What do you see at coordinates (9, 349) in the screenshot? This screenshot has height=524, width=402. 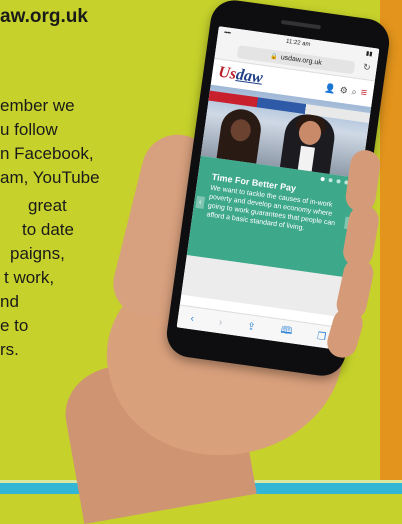 I see `body-line: rs.` at bounding box center [9, 349].